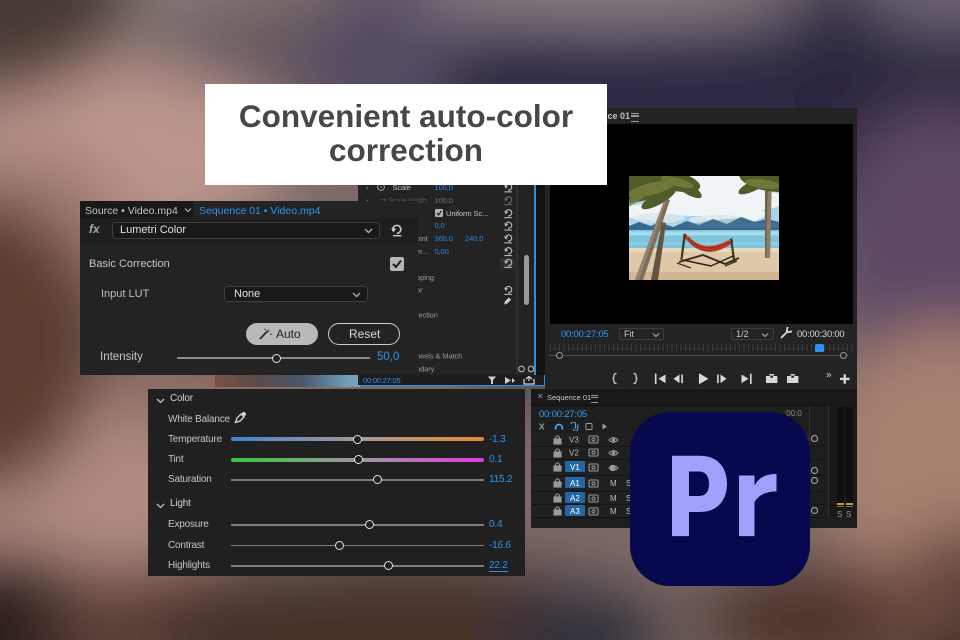 The image size is (960, 640). Describe the element at coordinates (575, 483) in the screenshot. I see `svg-text: A1` at that location.